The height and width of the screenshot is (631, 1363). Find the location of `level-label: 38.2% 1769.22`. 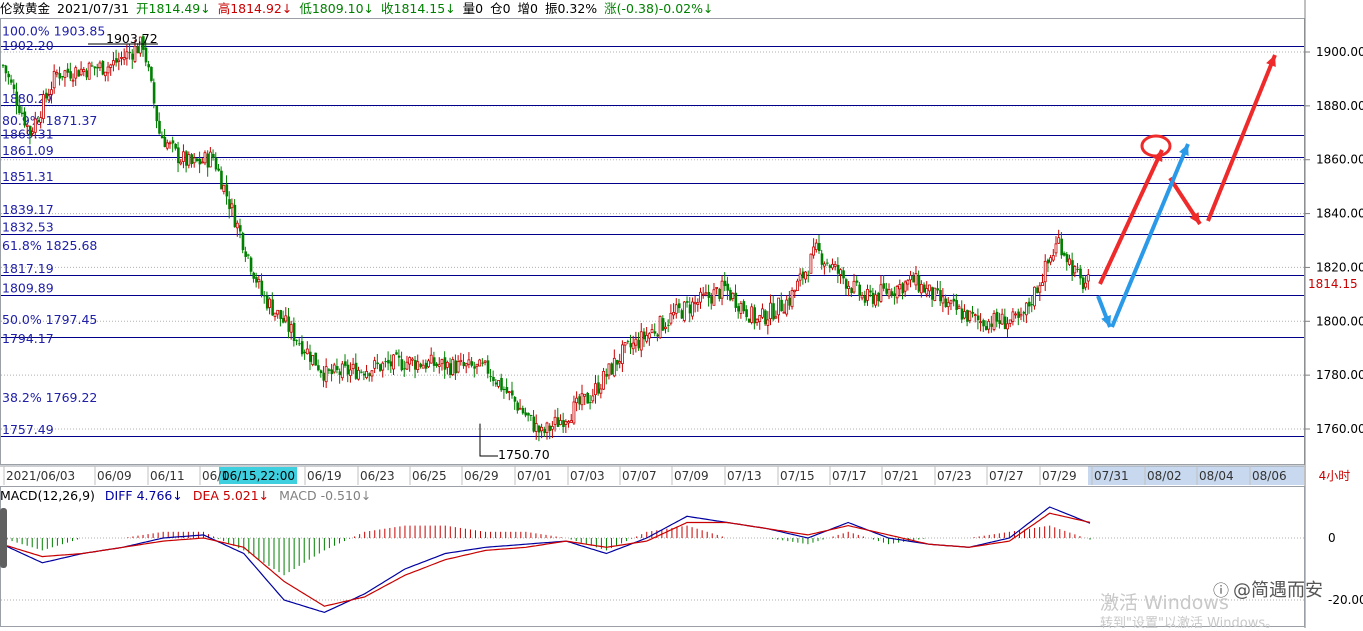

level-label: 38.2% 1769.22 is located at coordinates (49, 397).